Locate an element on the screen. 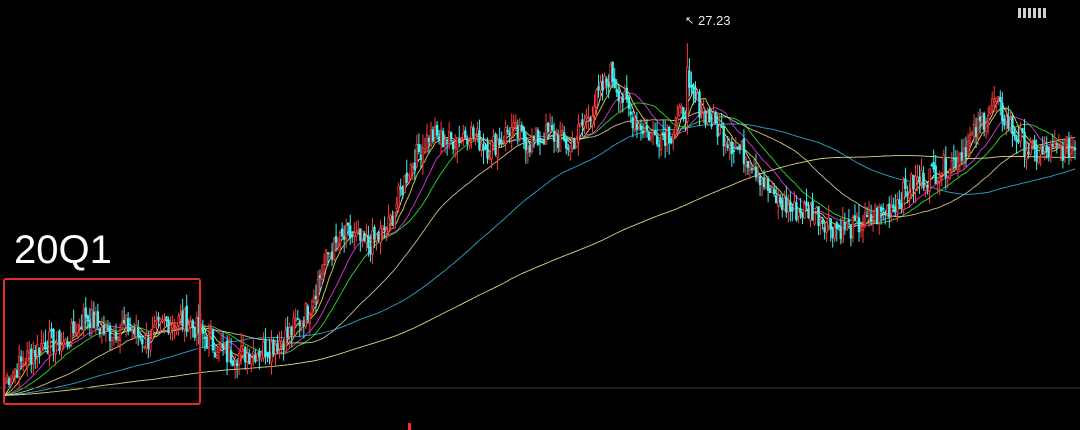 The image size is (1080, 430). peak-value-label: 27.23 is located at coordinates (714, 20).